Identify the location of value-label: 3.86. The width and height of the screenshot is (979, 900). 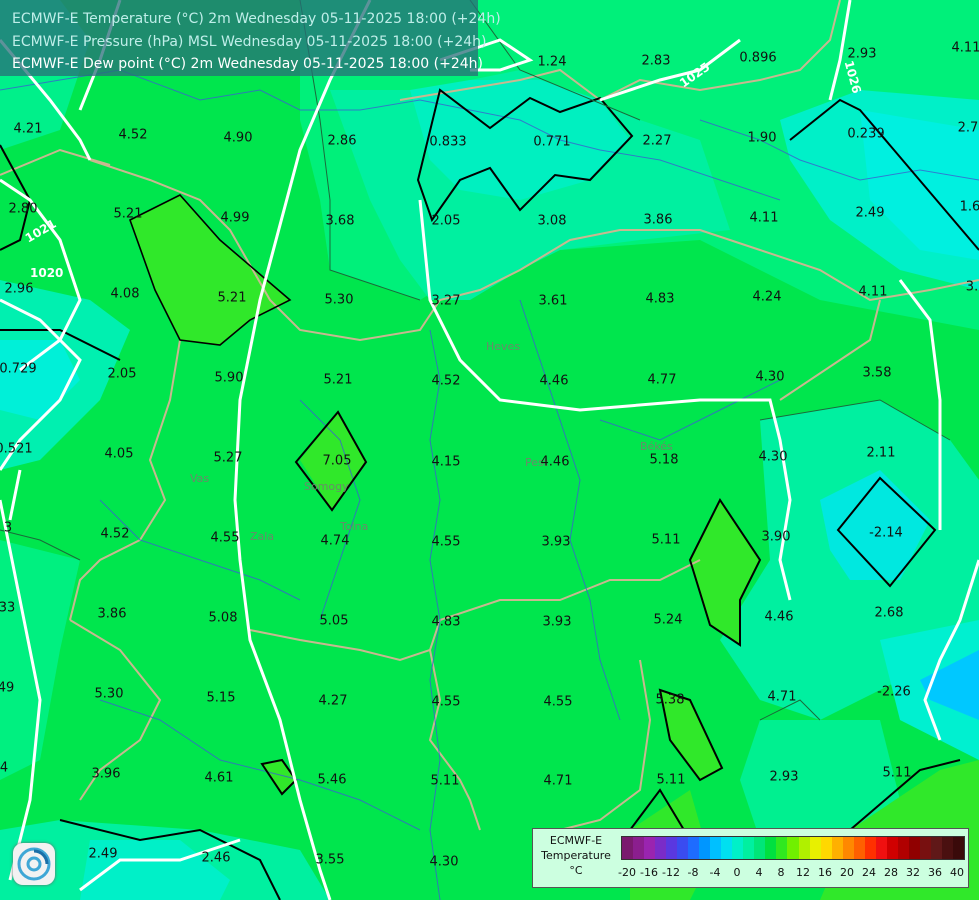
(658, 220).